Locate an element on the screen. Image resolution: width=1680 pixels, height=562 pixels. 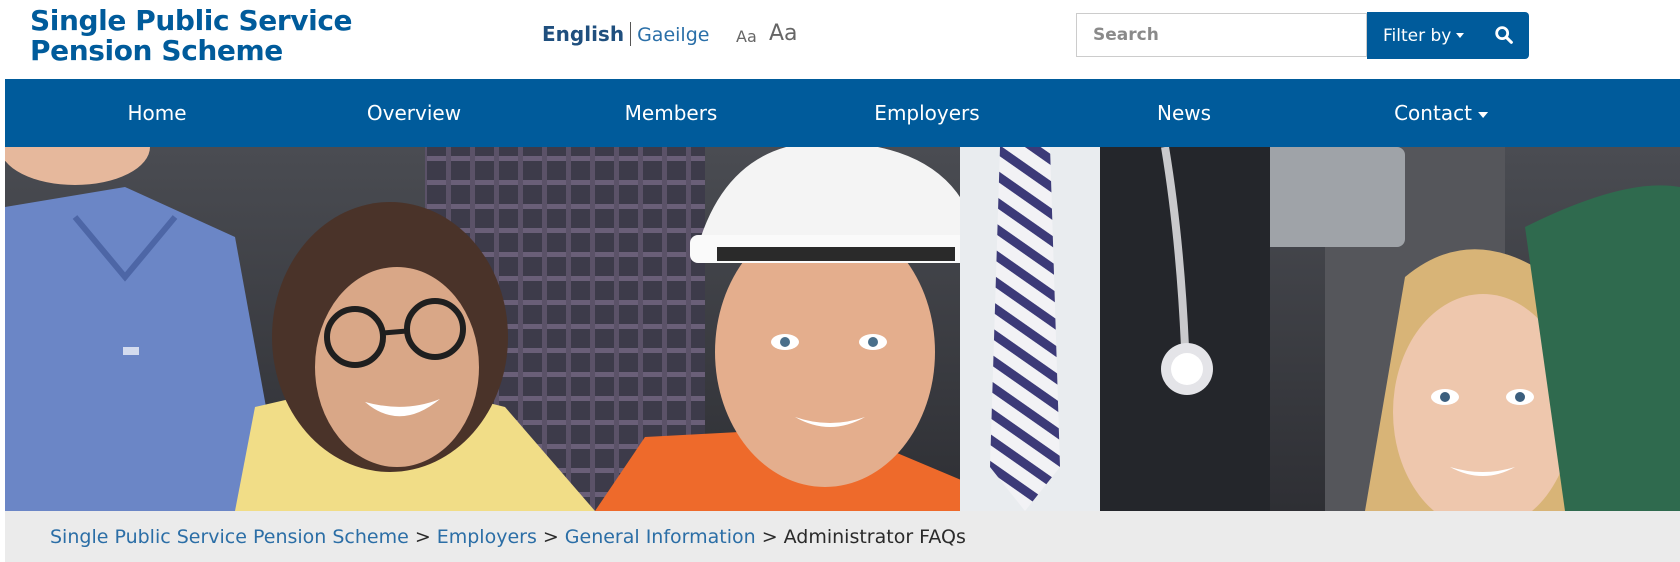
filter-by-button: Filter by is located at coordinates (1448, 35).